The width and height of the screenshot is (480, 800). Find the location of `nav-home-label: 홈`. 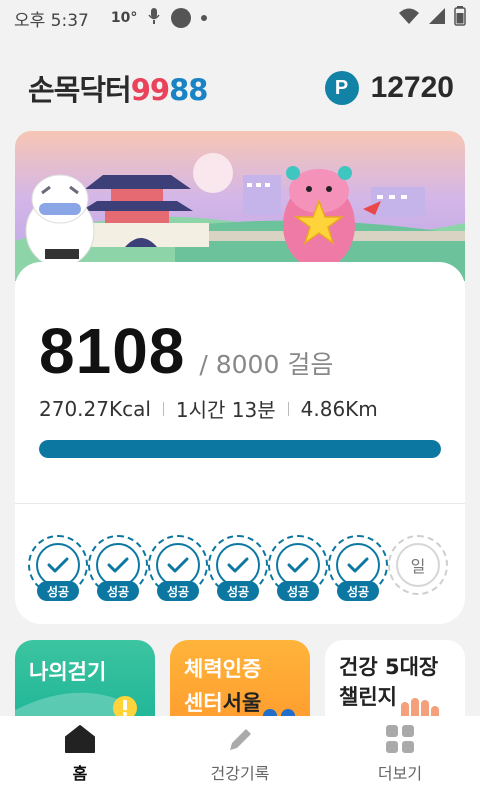

nav-home-label: 홈 is located at coordinates (80, 773).